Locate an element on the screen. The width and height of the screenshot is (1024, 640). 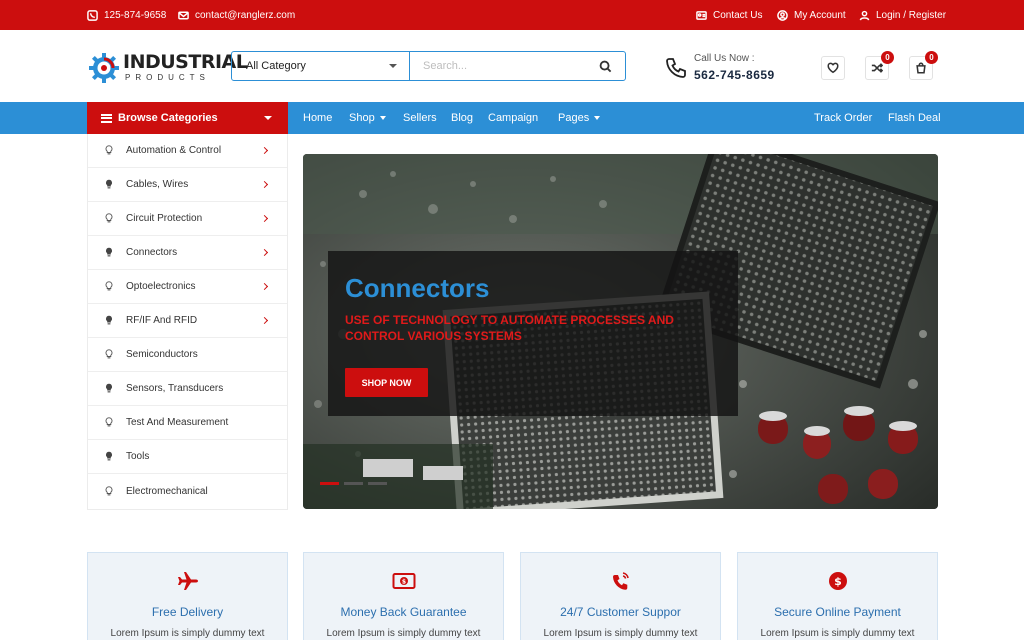
plane-icon is located at coordinates (188, 581).